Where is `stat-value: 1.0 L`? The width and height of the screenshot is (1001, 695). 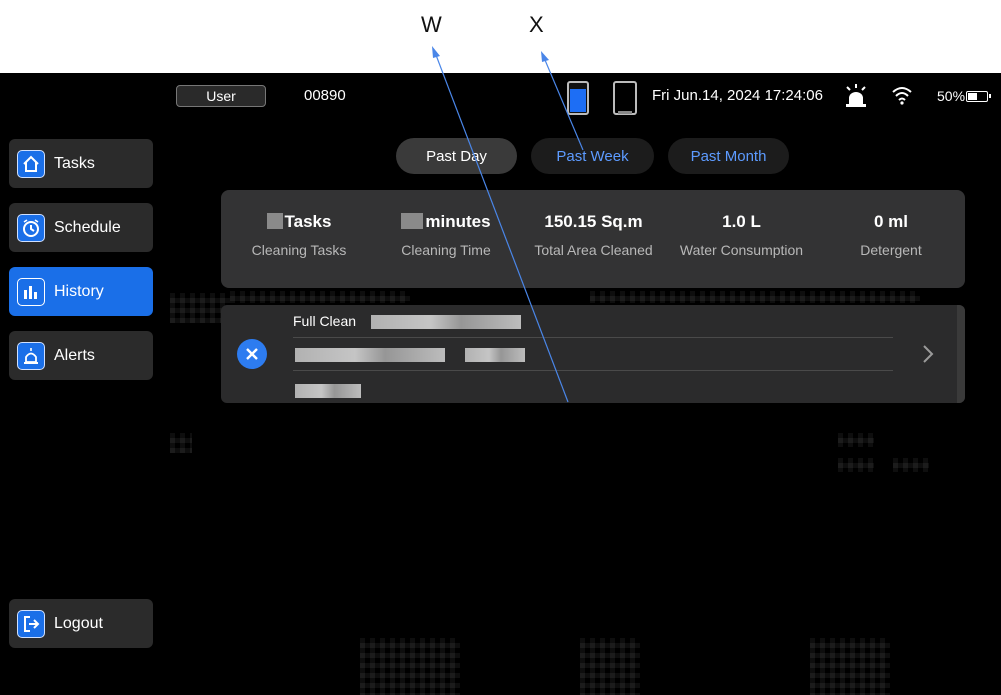
stat-value: 1.0 L is located at coordinates (741, 221).